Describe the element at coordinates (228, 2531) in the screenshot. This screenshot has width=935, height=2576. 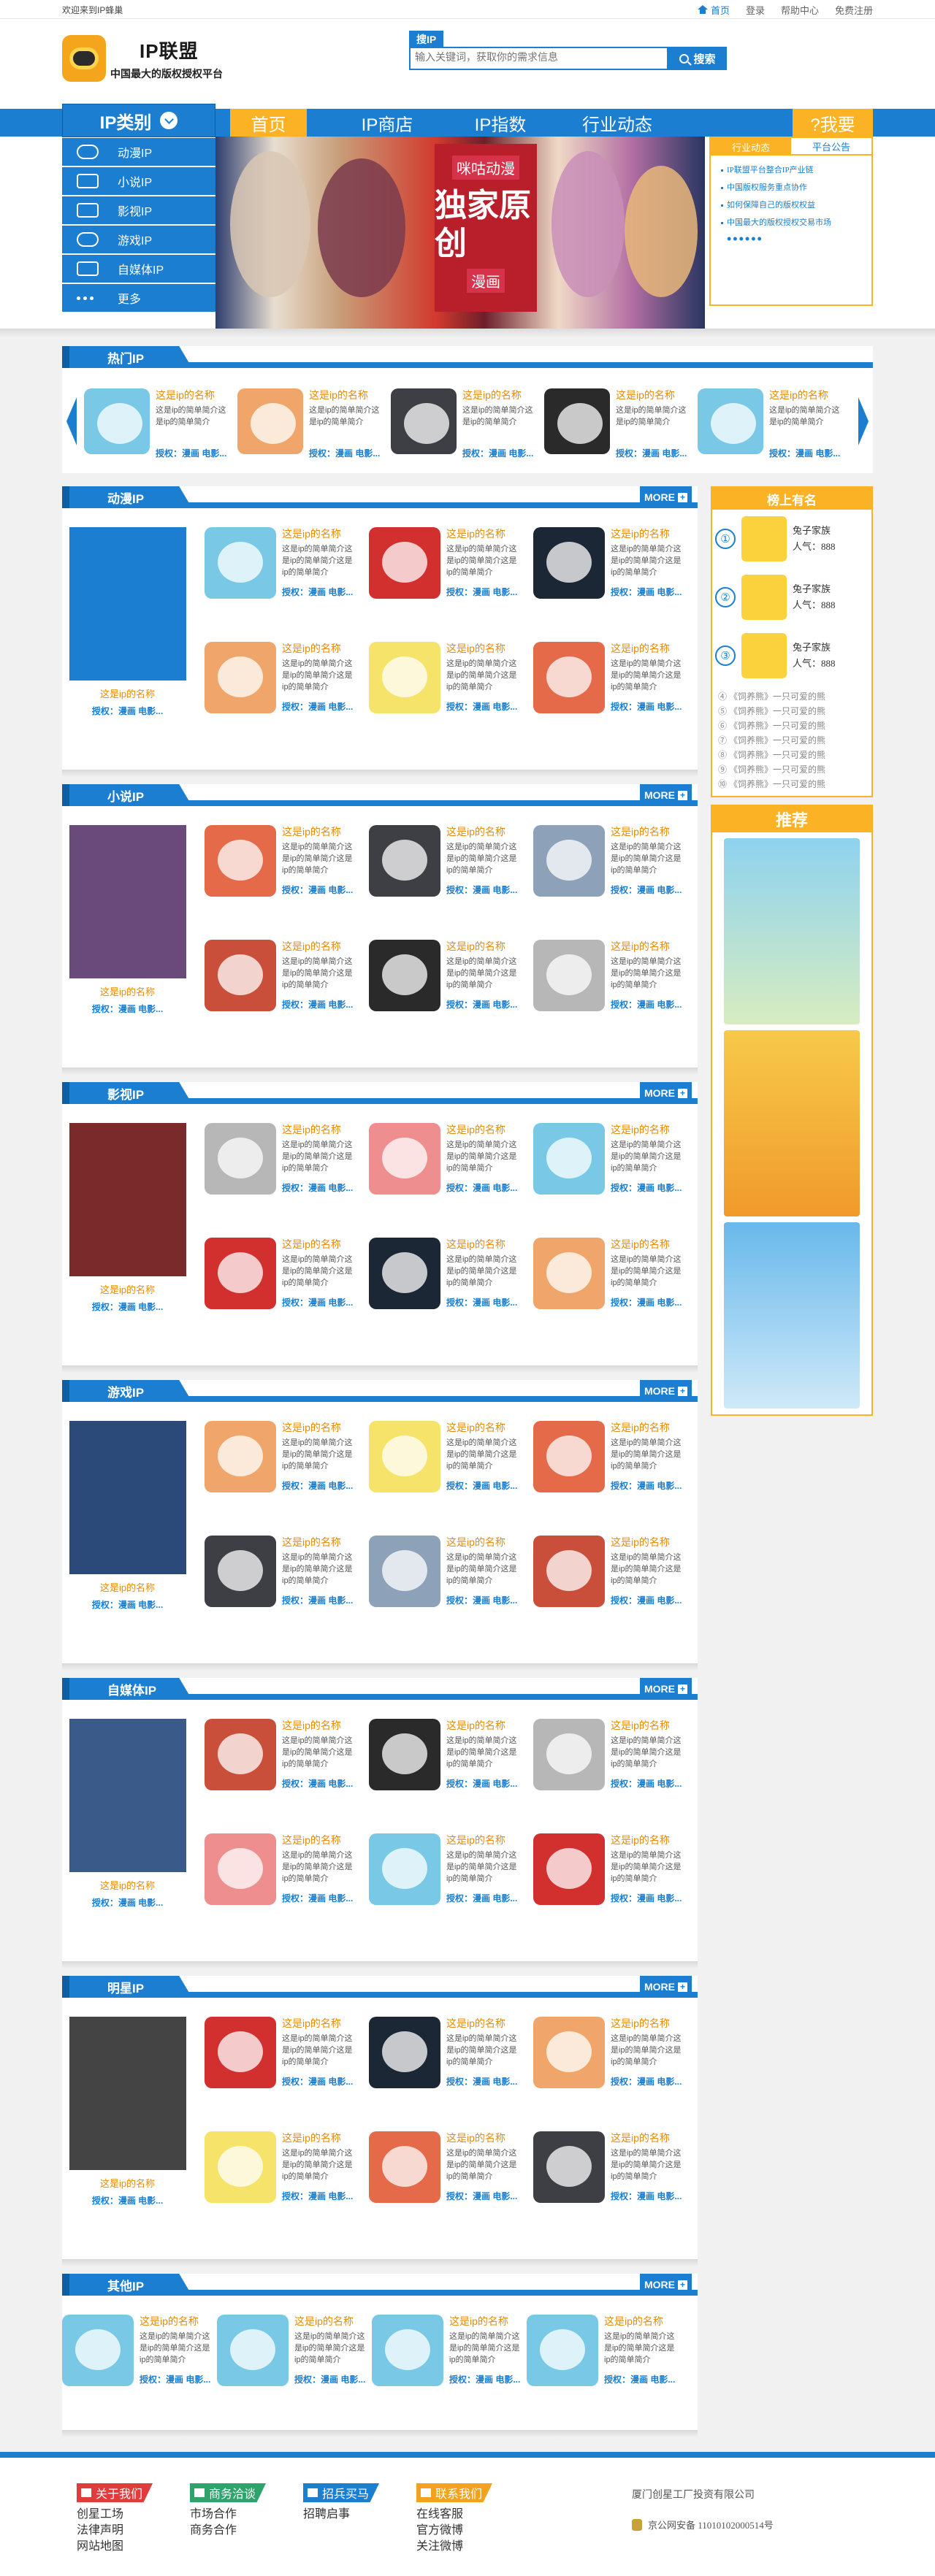
I see `footer-link: 商务合作` at that location.